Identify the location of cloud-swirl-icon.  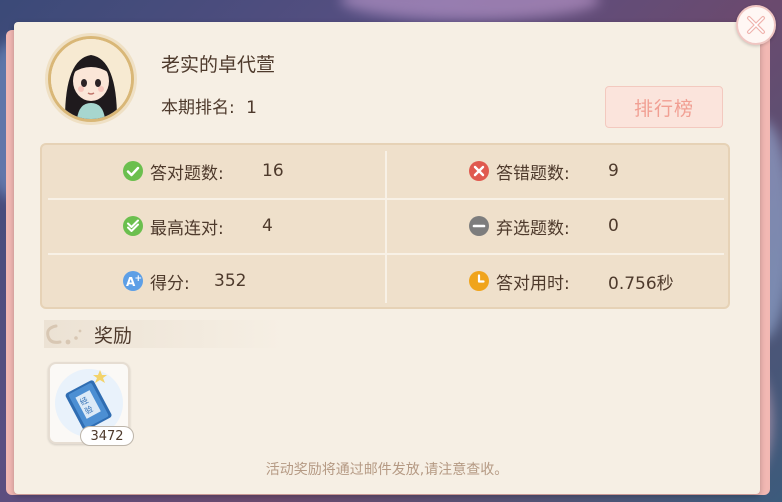
(64, 334).